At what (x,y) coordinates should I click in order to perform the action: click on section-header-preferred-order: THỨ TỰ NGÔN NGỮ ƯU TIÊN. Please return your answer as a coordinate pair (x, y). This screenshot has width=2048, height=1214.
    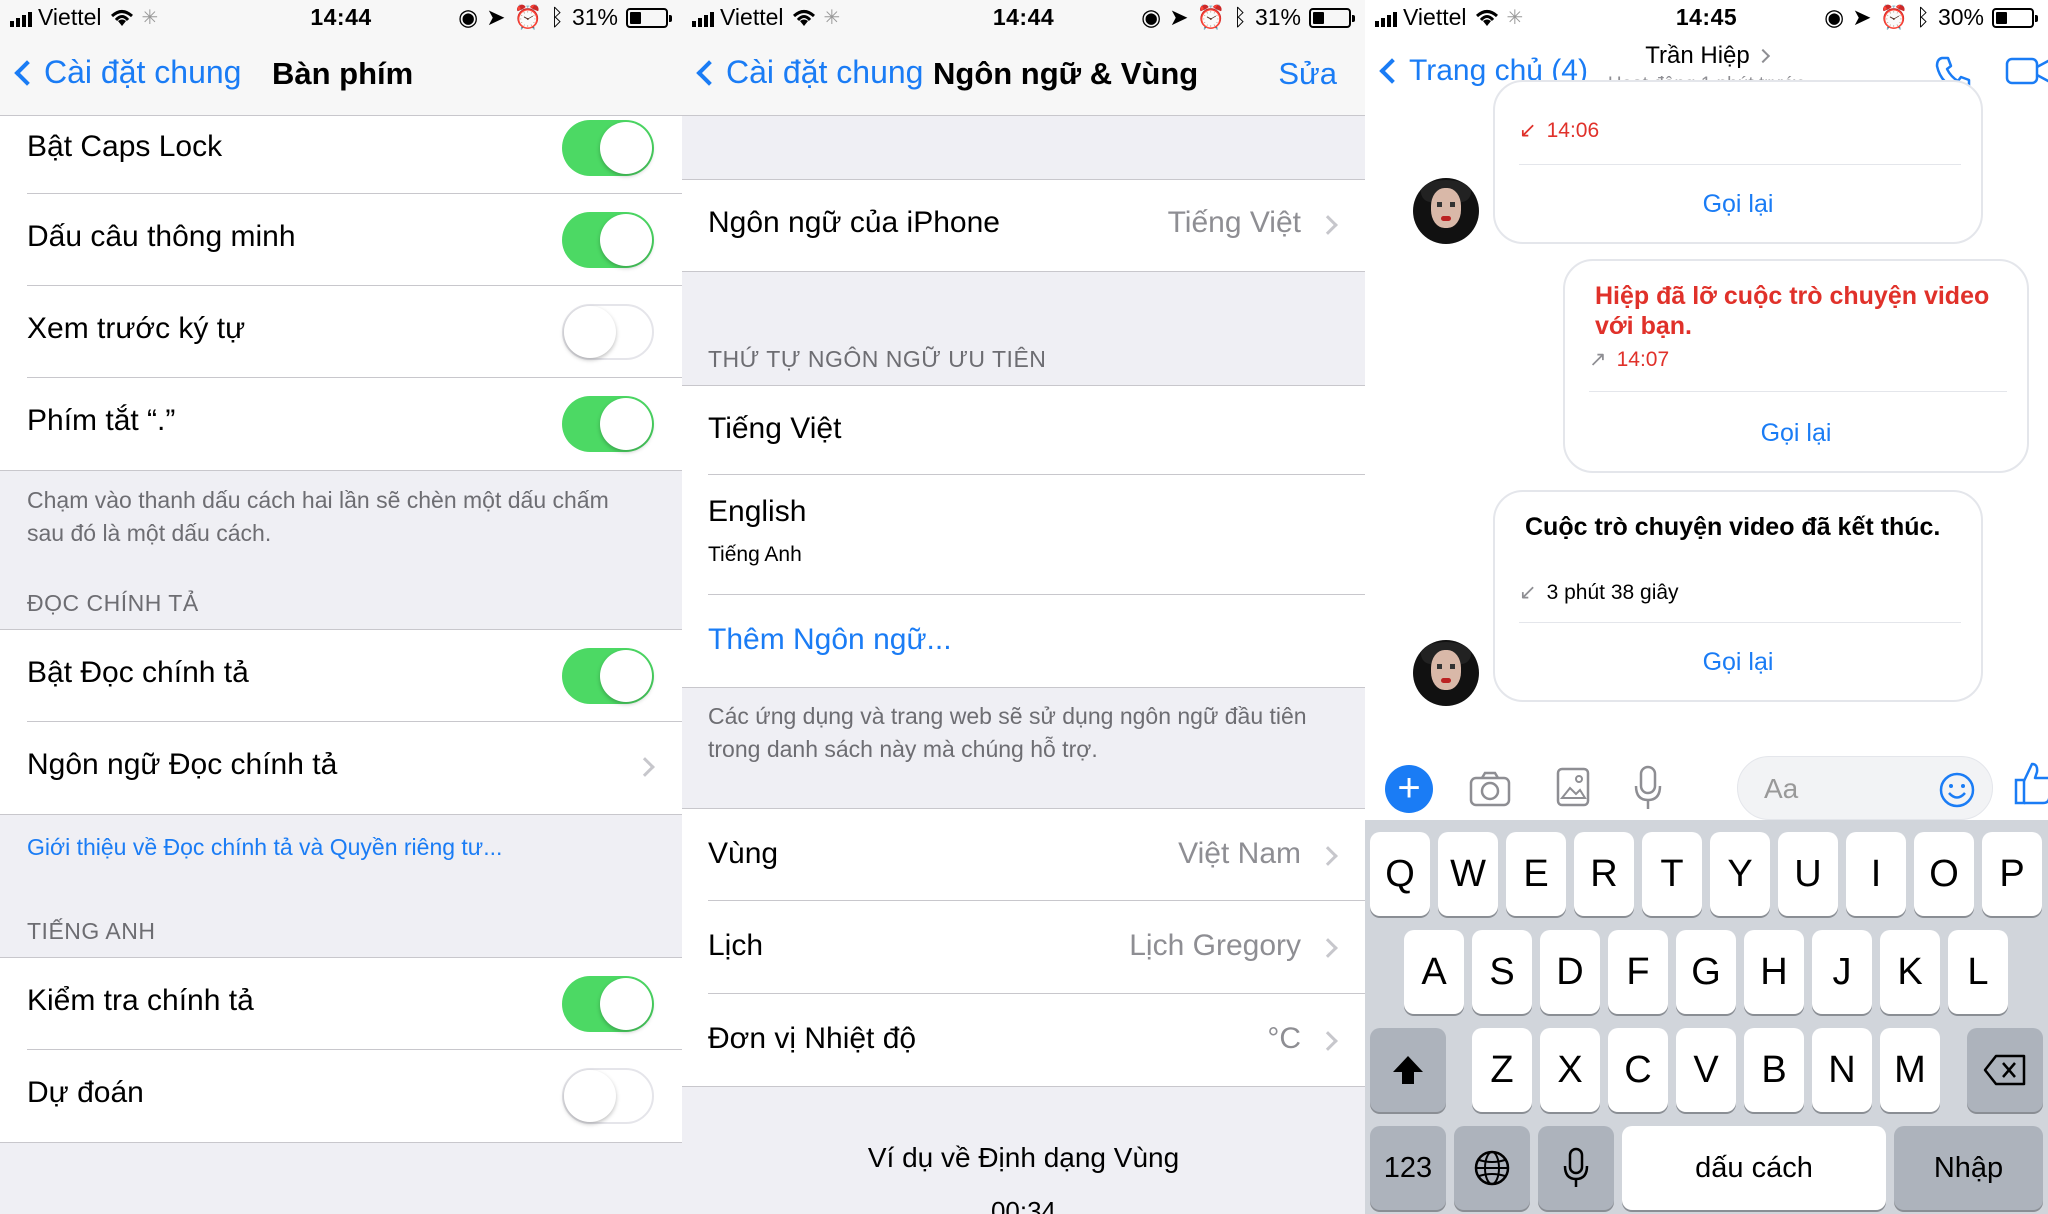
    Looking at the image, I should click on (877, 359).